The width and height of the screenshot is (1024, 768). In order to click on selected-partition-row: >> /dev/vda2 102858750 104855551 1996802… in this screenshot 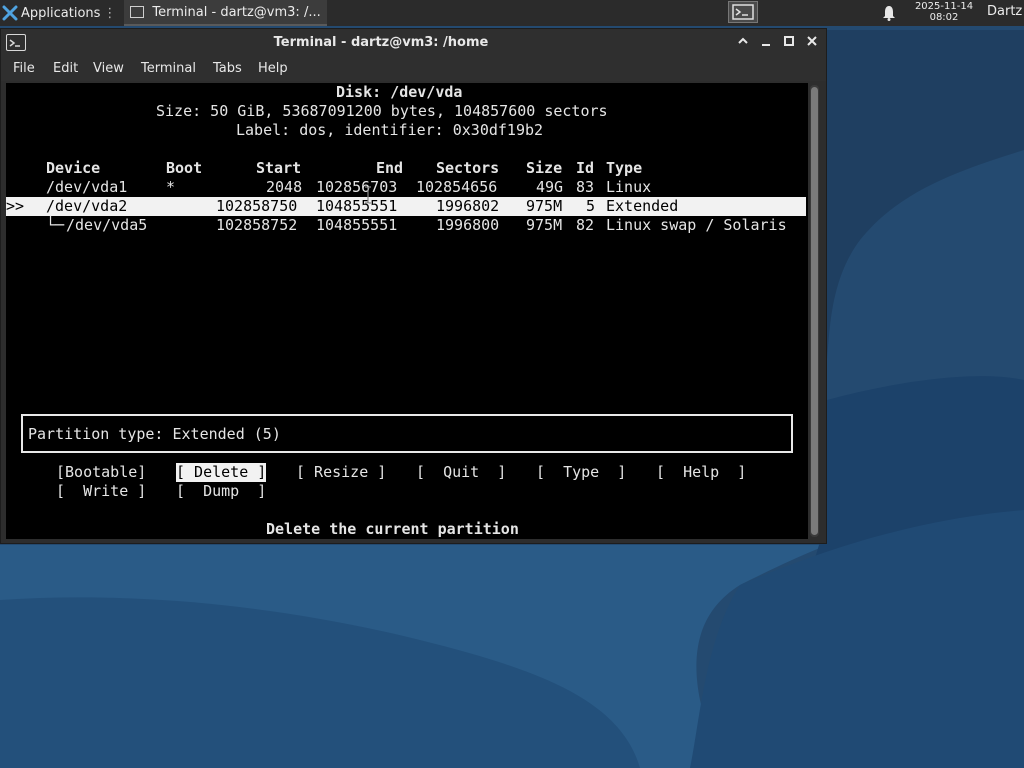, I will do `click(406, 206)`.